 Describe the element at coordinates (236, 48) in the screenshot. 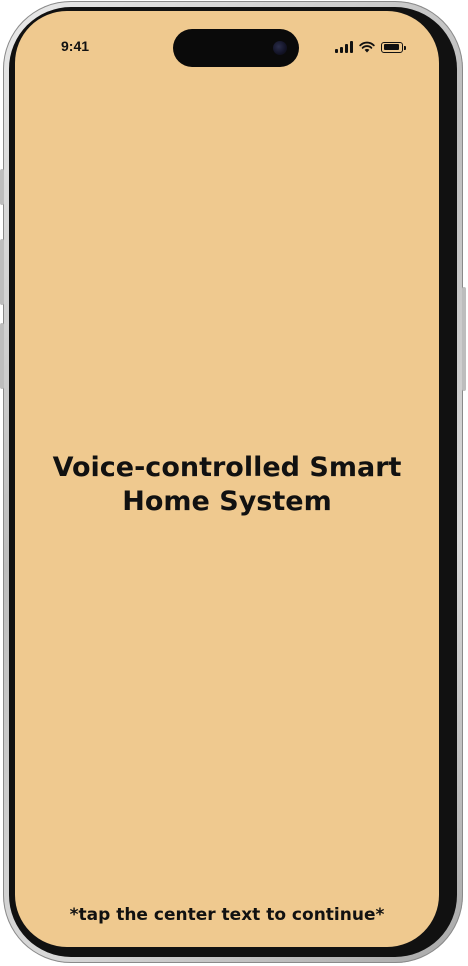

I see `dynamic-island` at that location.